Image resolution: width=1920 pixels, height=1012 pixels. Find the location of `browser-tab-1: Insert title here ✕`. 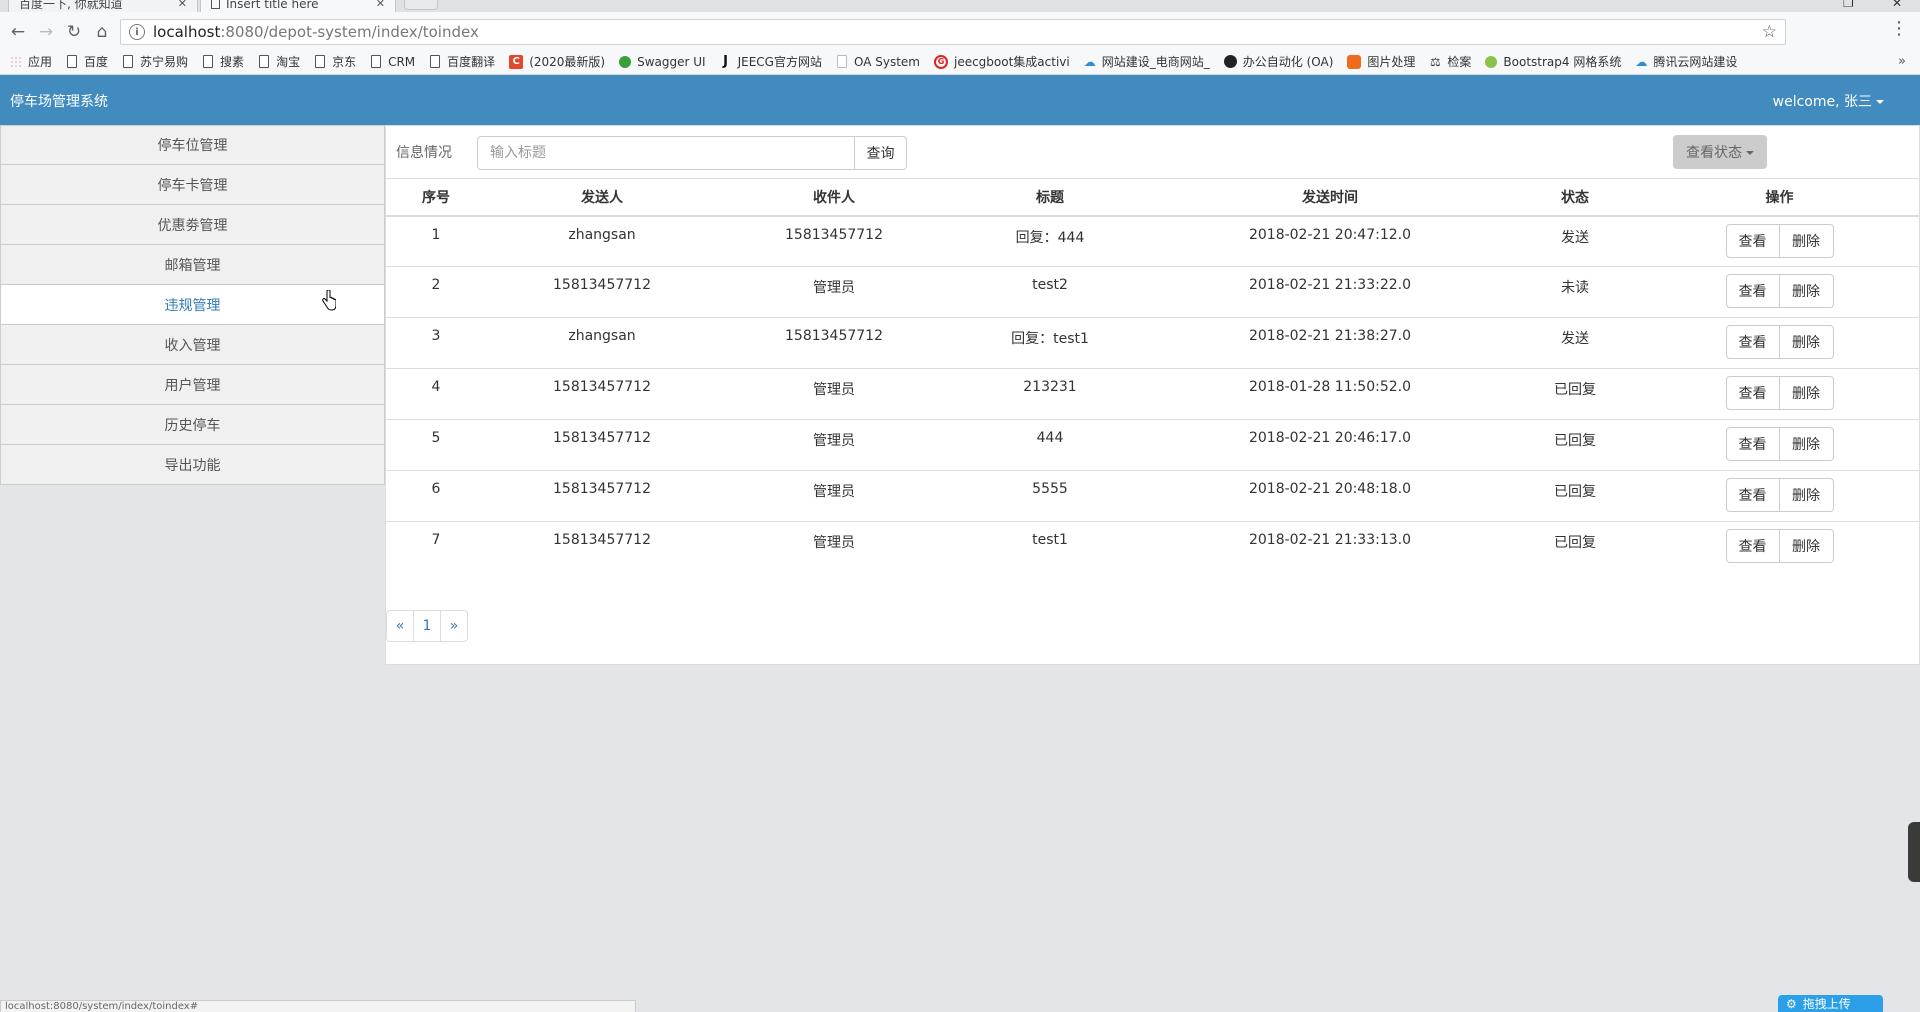

browser-tab-1: Insert title here ✕ is located at coordinates (298, 6).